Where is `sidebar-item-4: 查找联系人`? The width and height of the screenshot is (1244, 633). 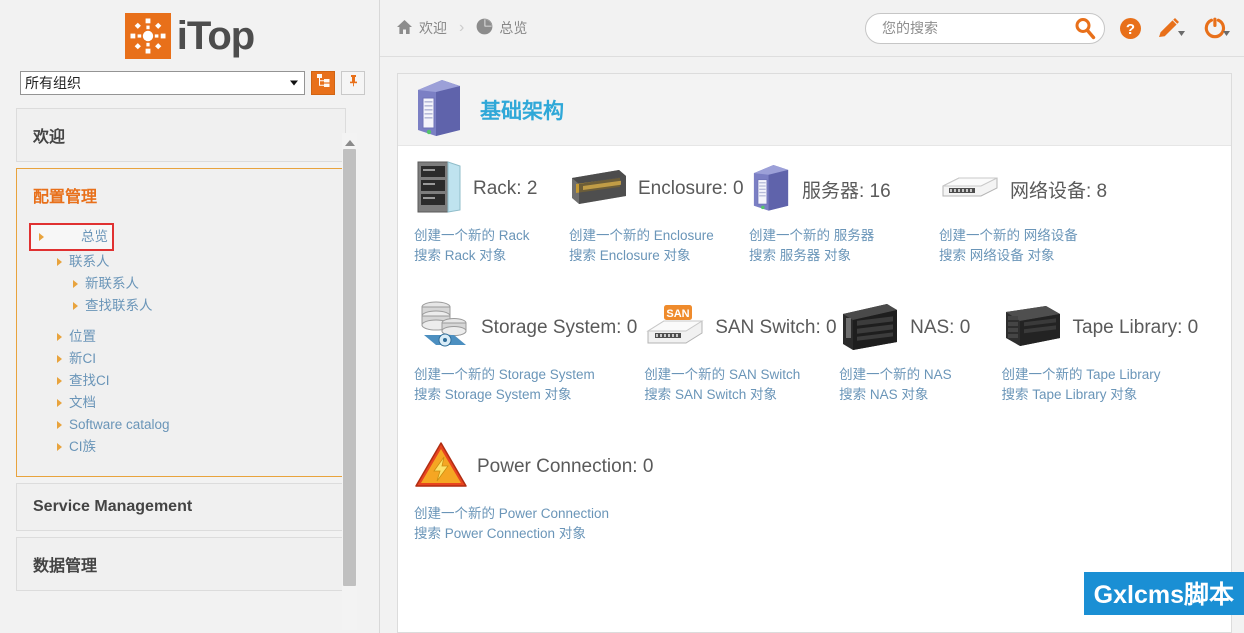
sidebar-item-4: 查找联系人 is located at coordinates (181, 306).